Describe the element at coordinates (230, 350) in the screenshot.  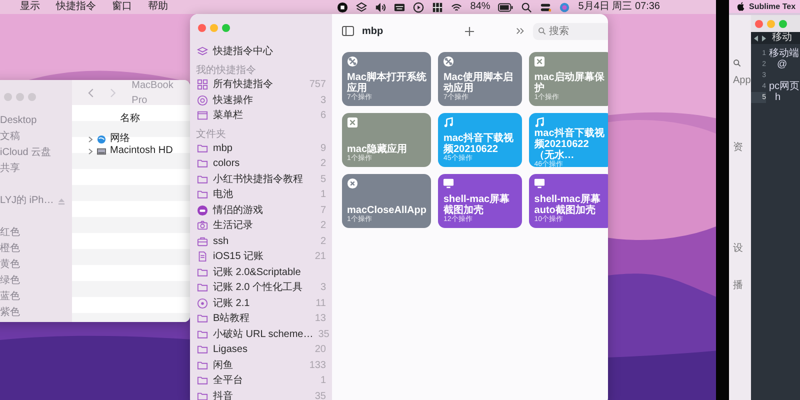
I see `sidebar-label: Ligases` at that location.